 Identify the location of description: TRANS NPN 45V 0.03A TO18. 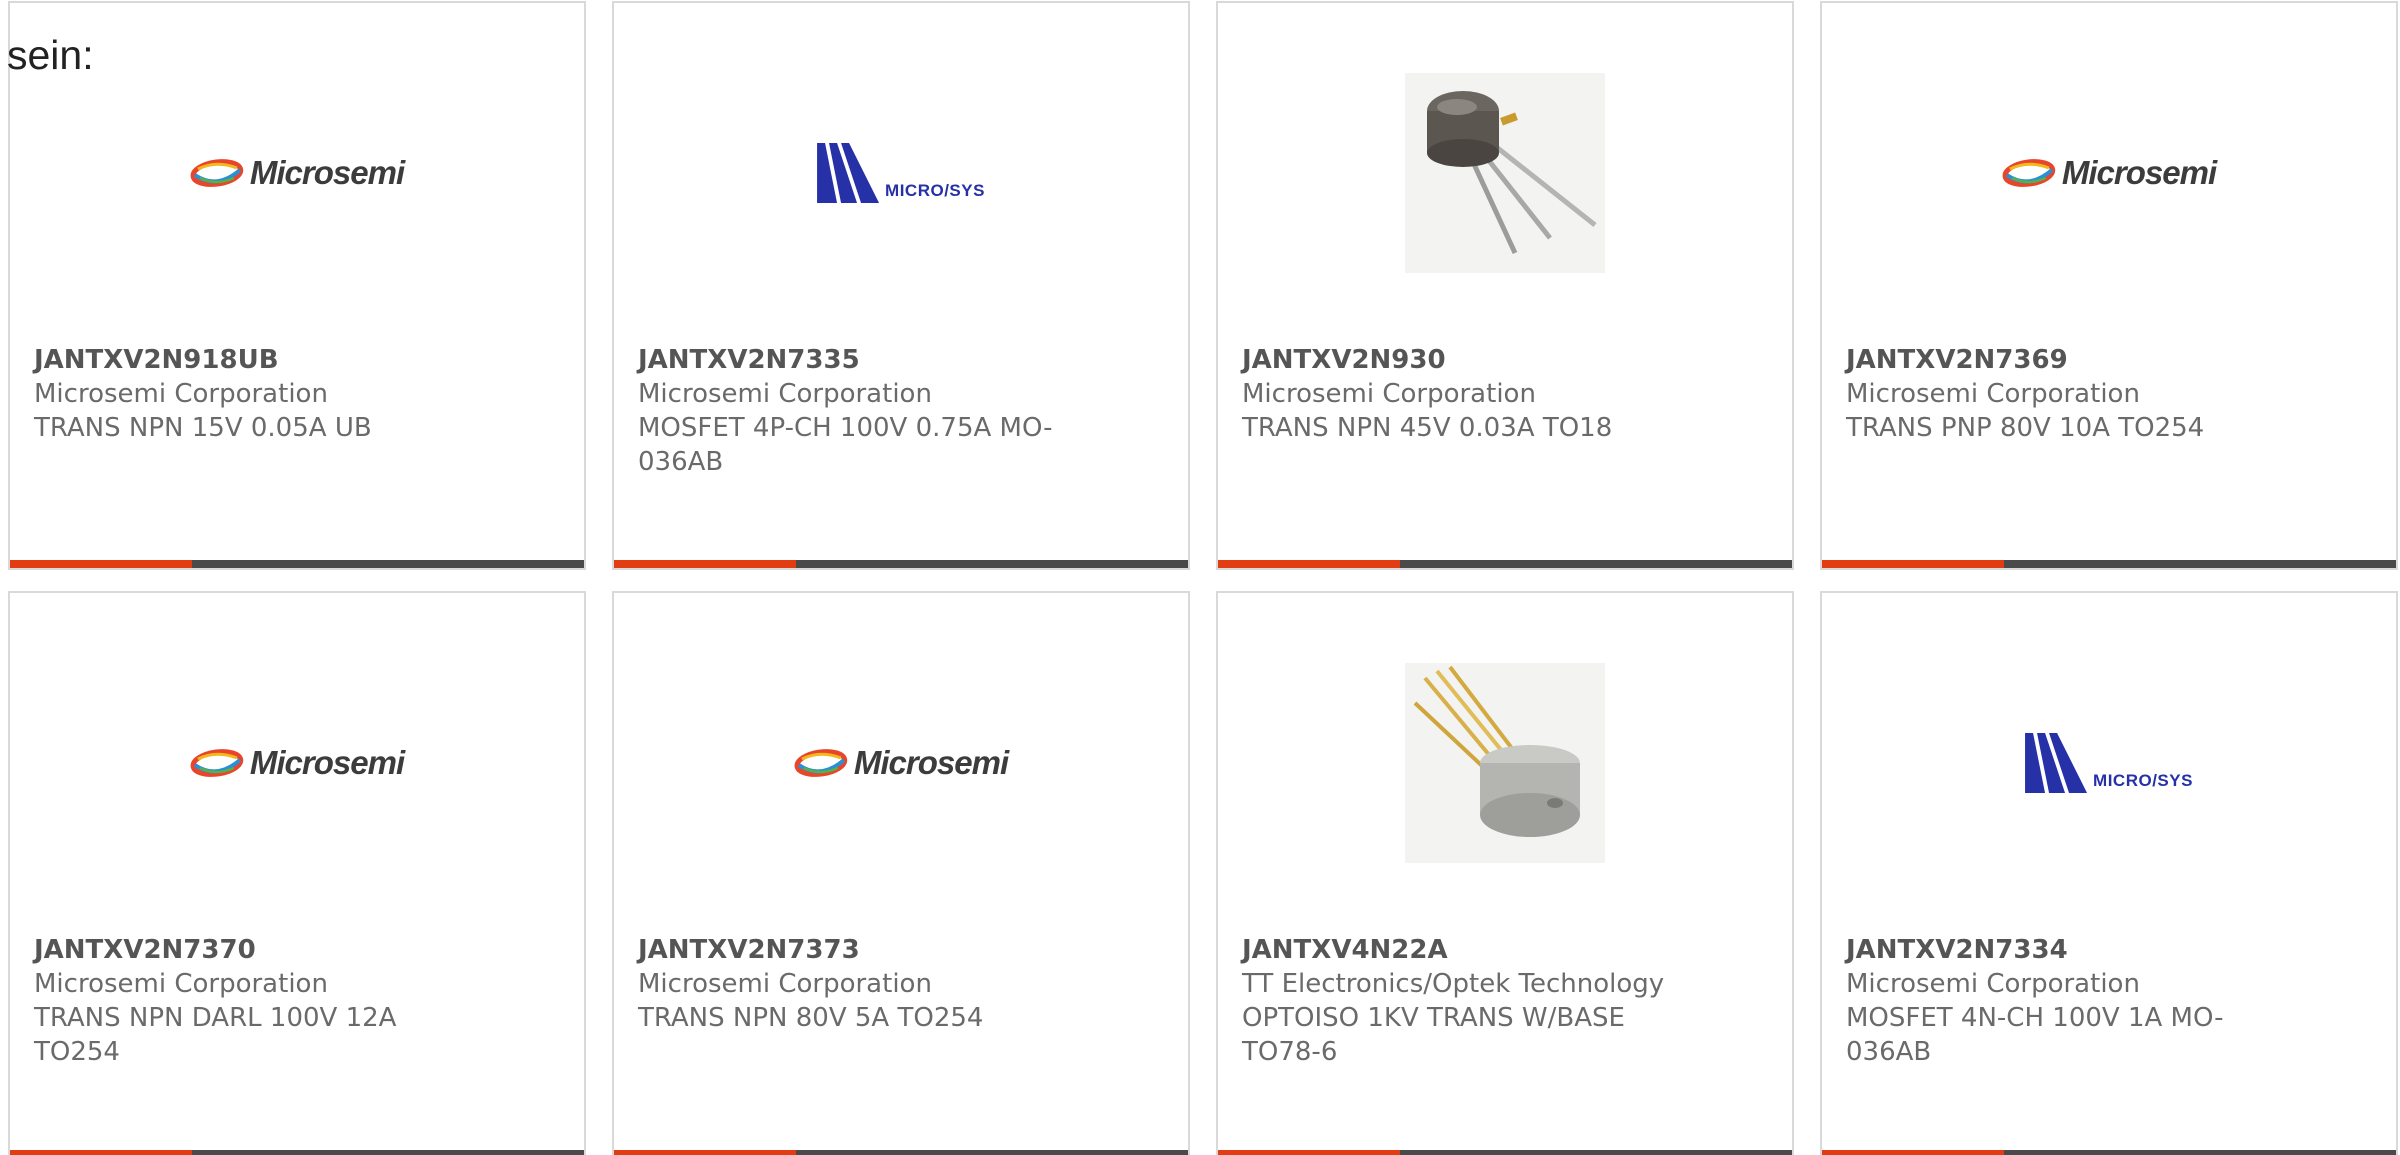
(1427, 428).